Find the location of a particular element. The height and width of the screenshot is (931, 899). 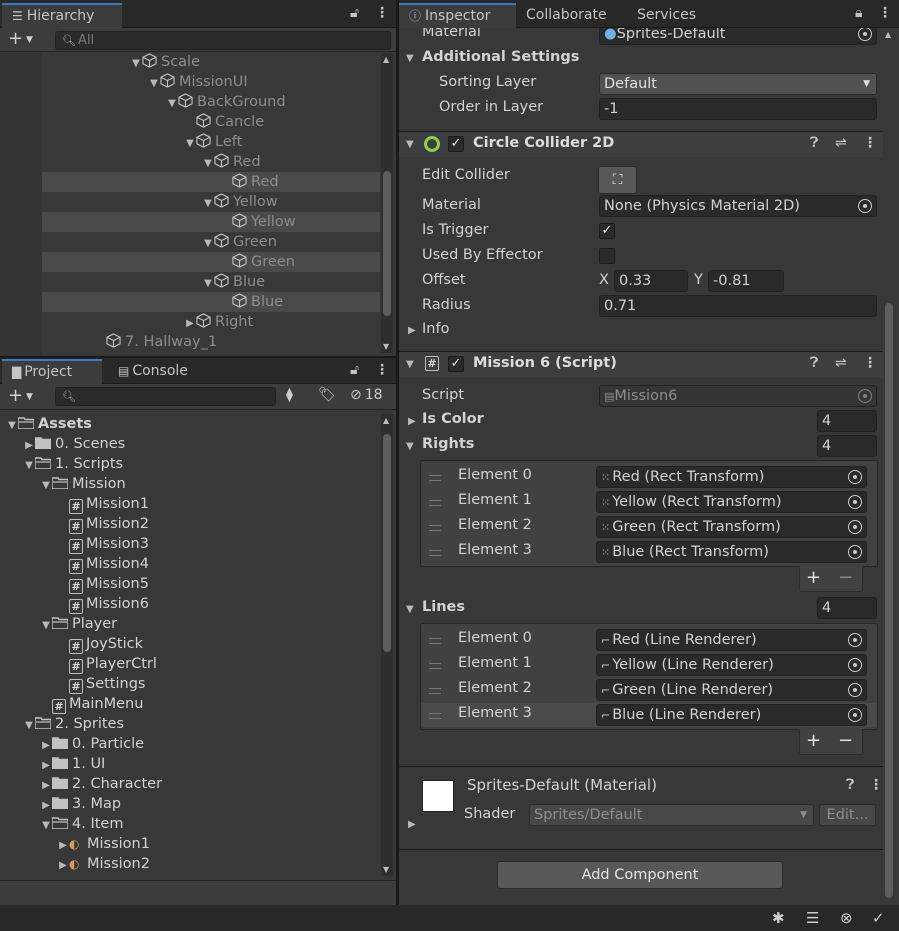

project-row: ▶ 2. Character is located at coordinates (190, 784).